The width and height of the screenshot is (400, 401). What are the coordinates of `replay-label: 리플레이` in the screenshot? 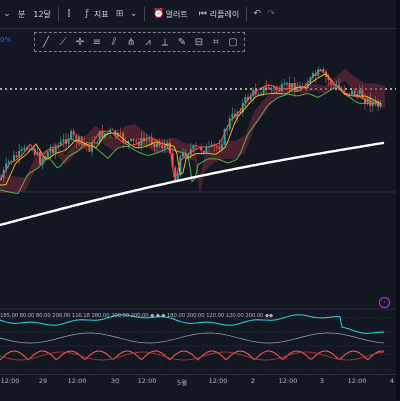 It's located at (224, 14).